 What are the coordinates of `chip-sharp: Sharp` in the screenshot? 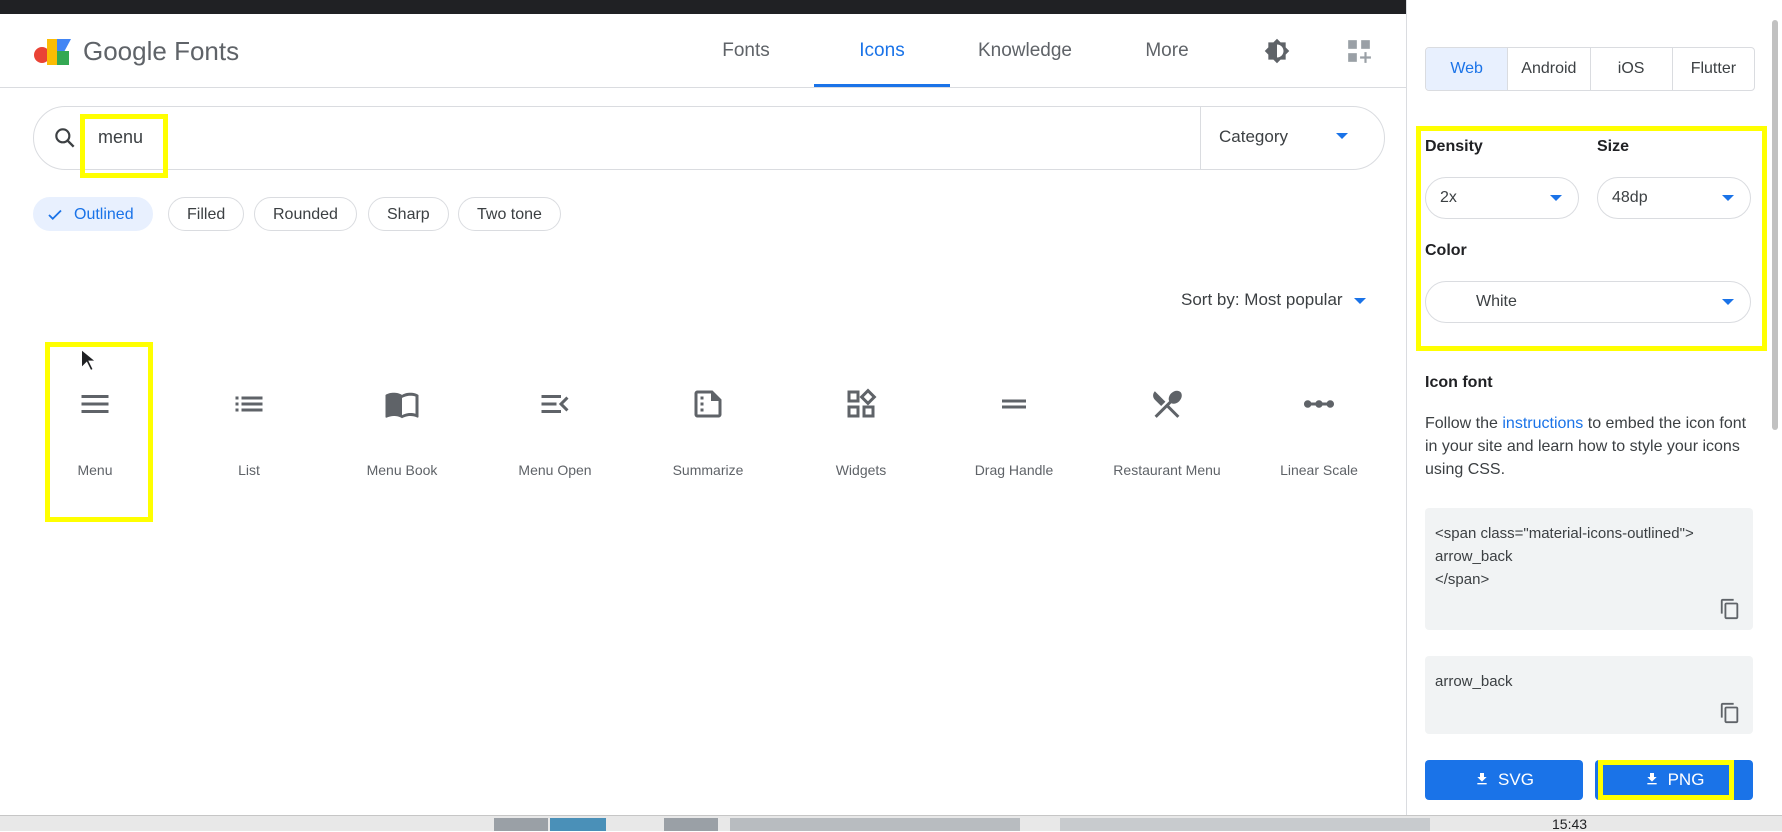 It's located at (408, 214).